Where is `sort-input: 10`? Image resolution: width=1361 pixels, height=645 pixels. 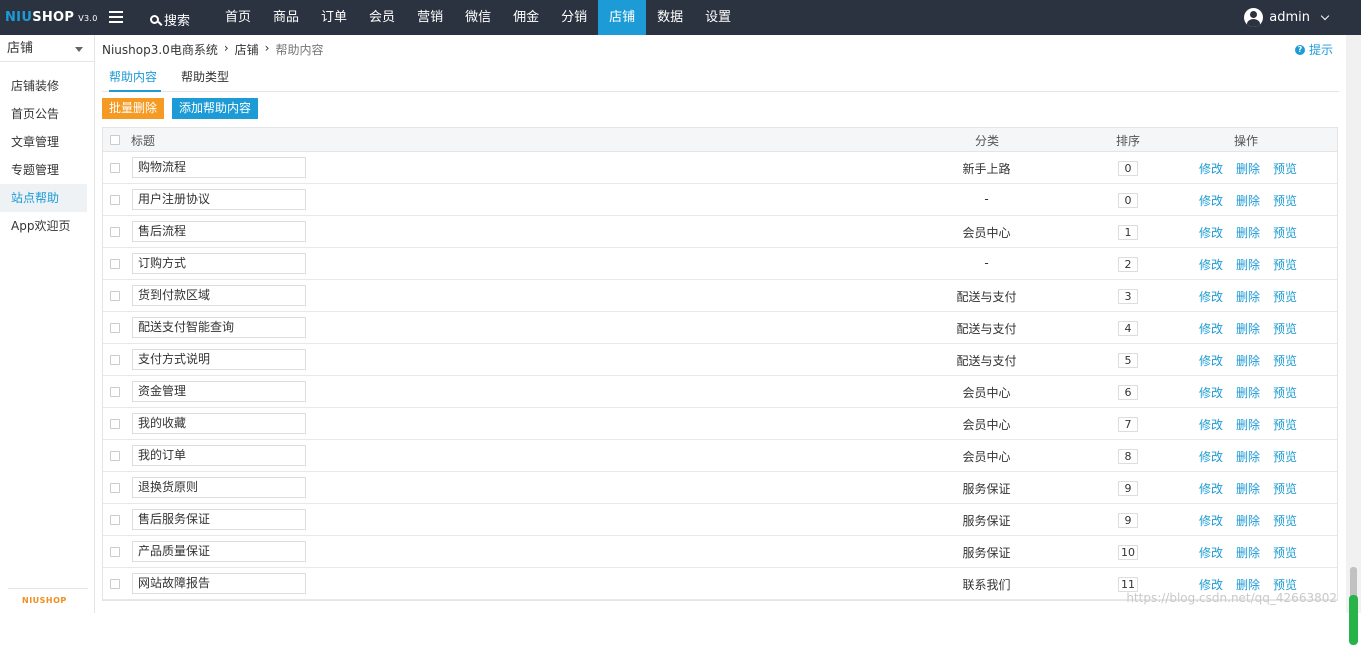 sort-input: 10 is located at coordinates (1128, 552).